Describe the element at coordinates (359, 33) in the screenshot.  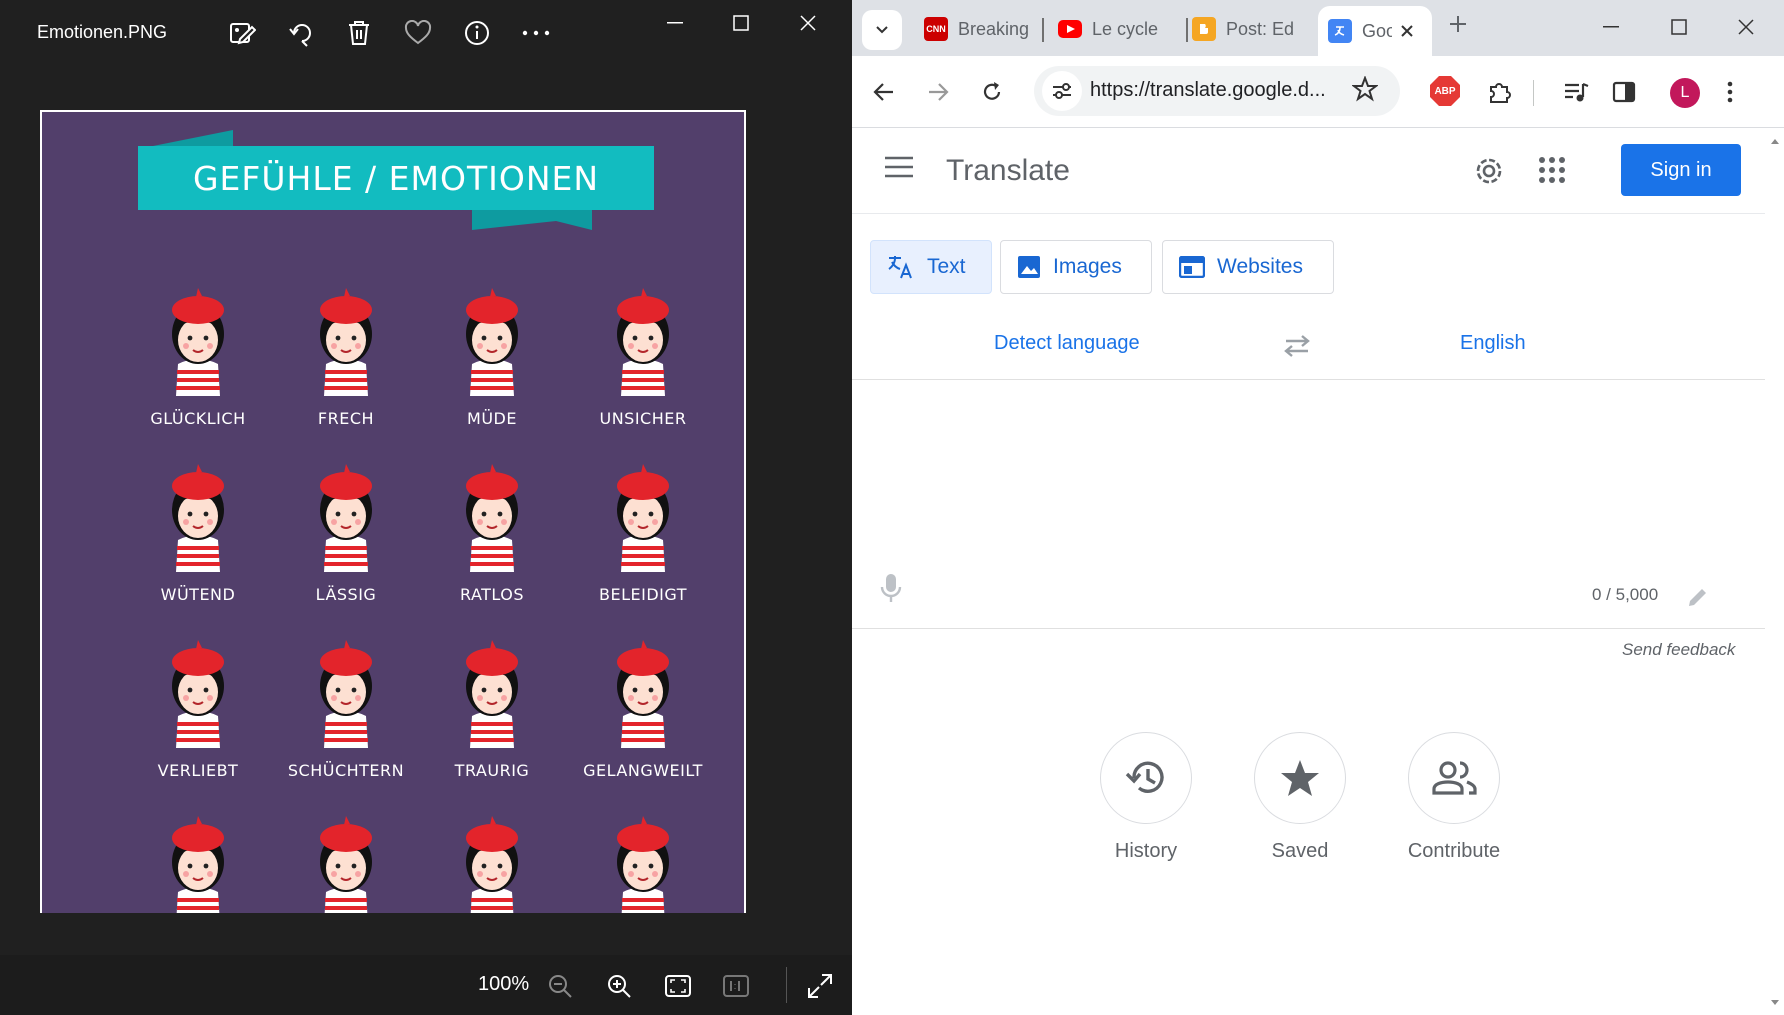
I see `delete-icon` at that location.